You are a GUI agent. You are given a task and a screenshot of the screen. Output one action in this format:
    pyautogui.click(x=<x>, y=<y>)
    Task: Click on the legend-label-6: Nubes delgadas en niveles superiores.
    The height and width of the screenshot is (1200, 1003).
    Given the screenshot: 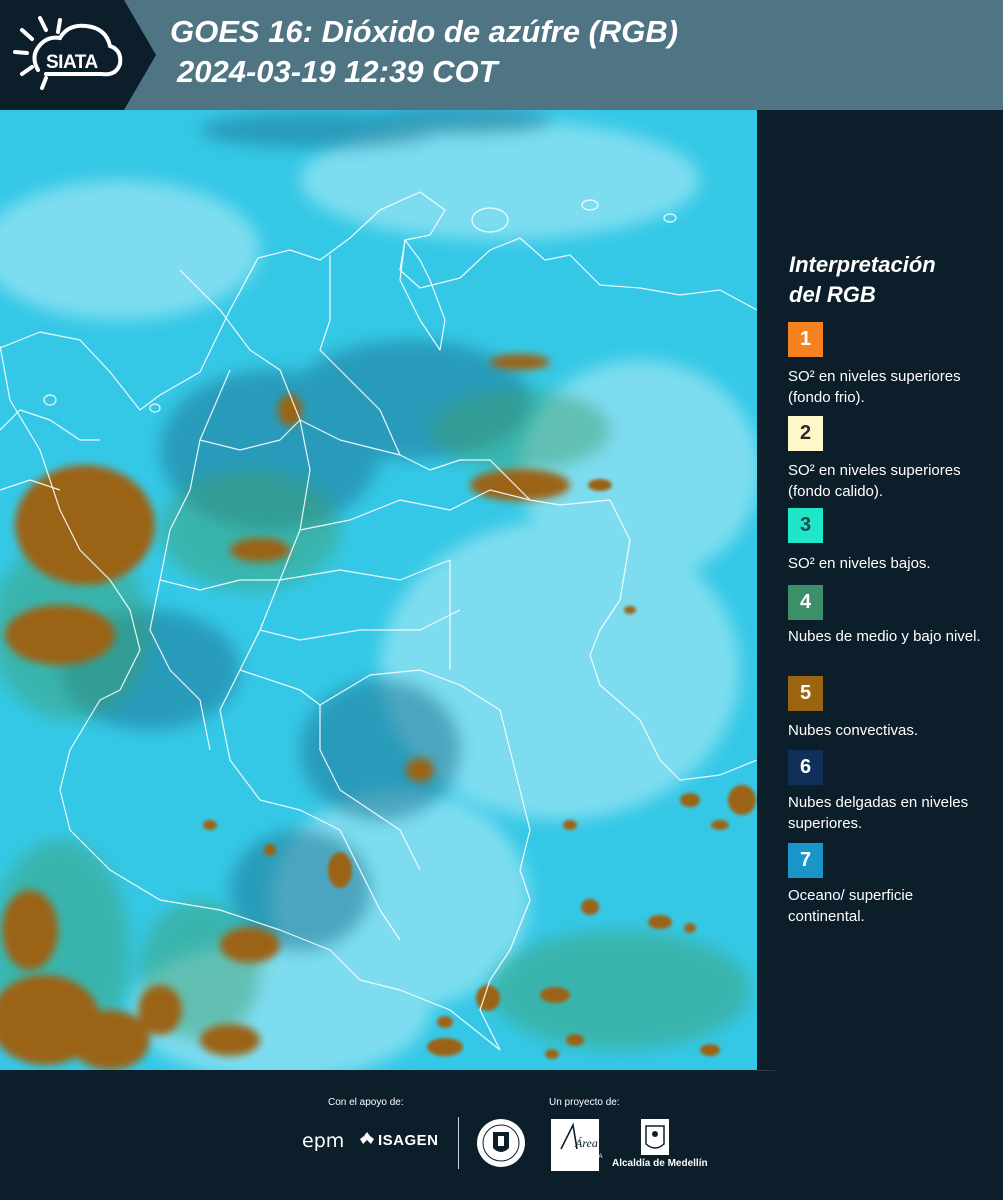 What is the action you would take?
    pyautogui.click(x=878, y=813)
    